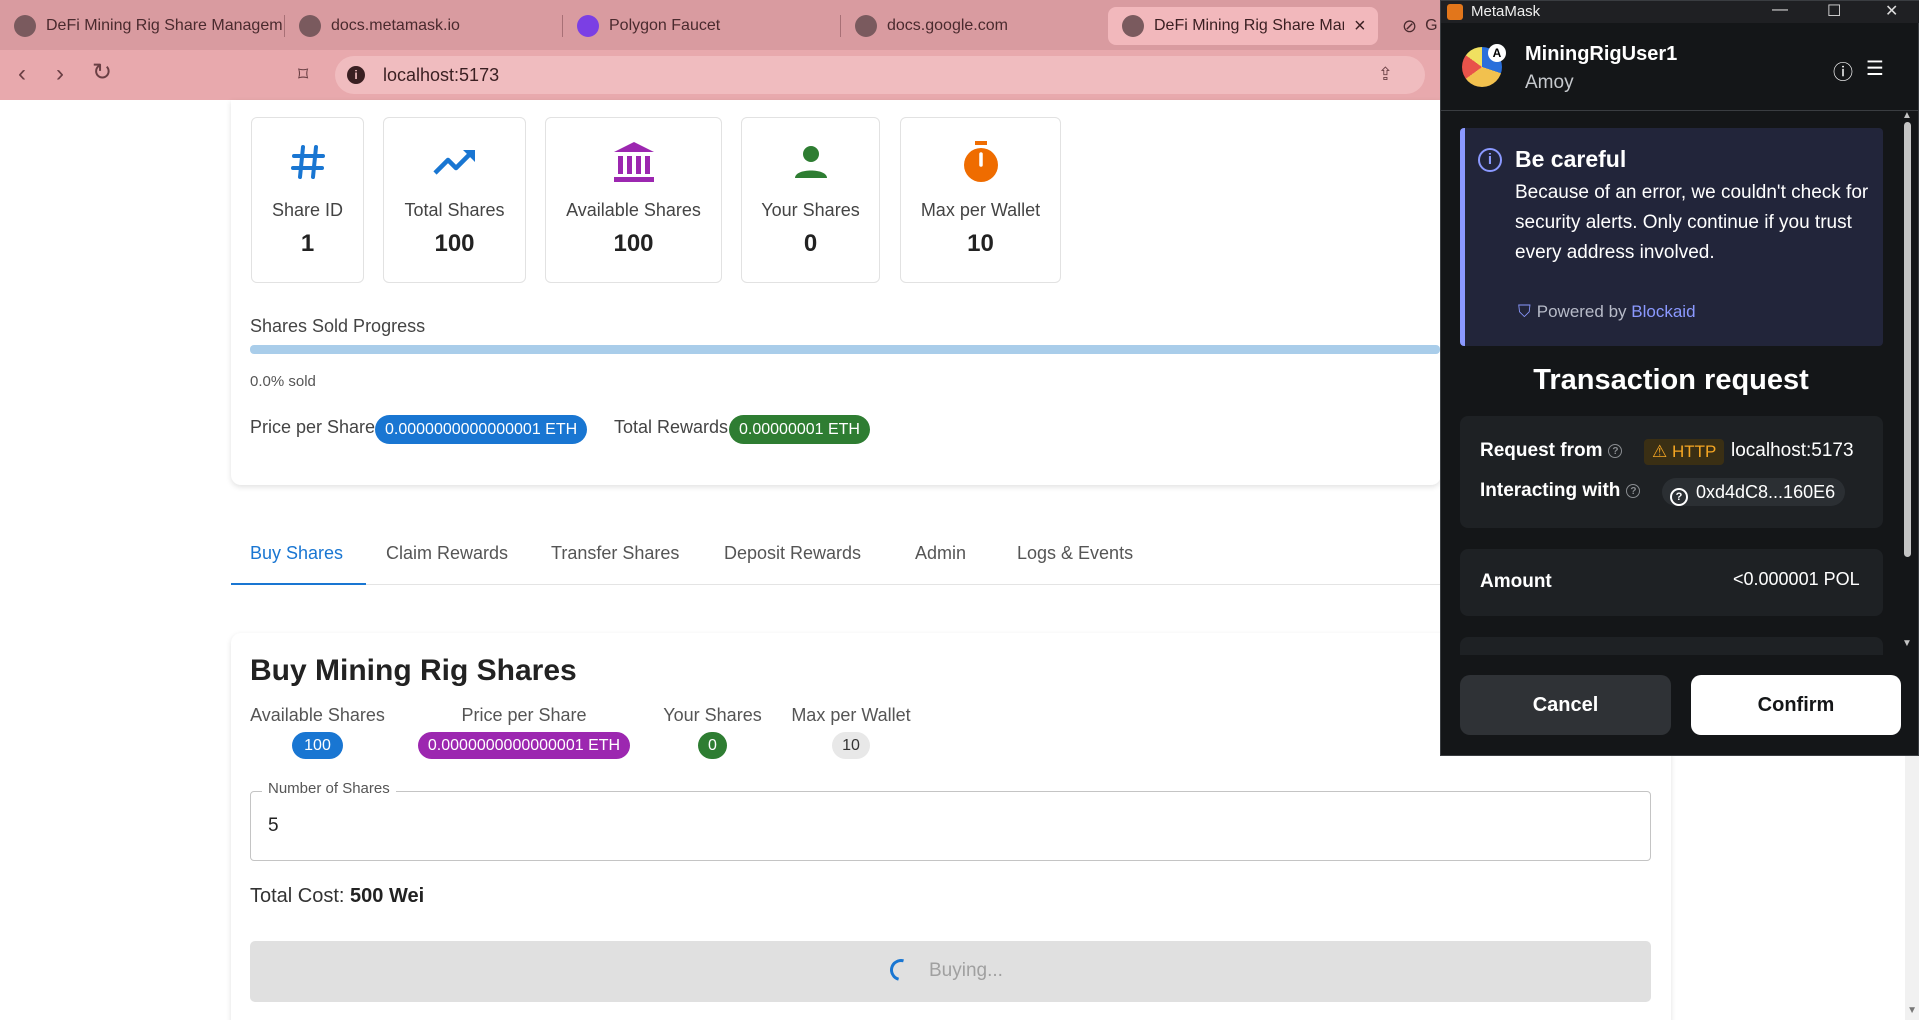 This screenshot has width=1919, height=1020. What do you see at coordinates (1565, 705) in the screenshot?
I see `cancel-button: Cancel` at bounding box center [1565, 705].